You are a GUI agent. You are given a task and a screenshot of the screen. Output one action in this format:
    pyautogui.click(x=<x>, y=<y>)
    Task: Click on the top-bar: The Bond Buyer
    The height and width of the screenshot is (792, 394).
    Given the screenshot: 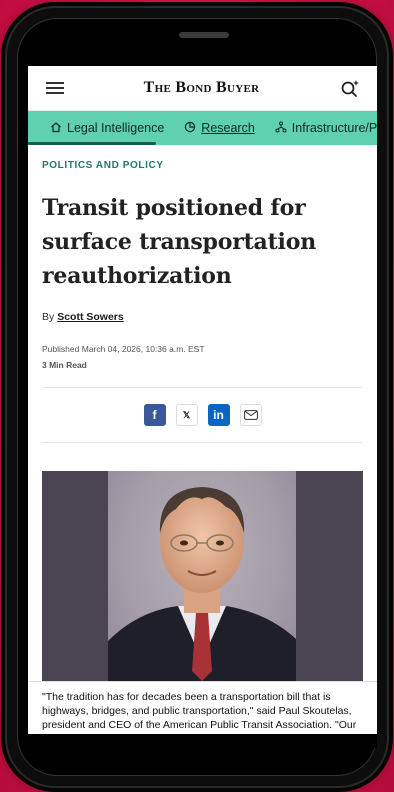 What is the action you would take?
    pyautogui.click(x=202, y=88)
    